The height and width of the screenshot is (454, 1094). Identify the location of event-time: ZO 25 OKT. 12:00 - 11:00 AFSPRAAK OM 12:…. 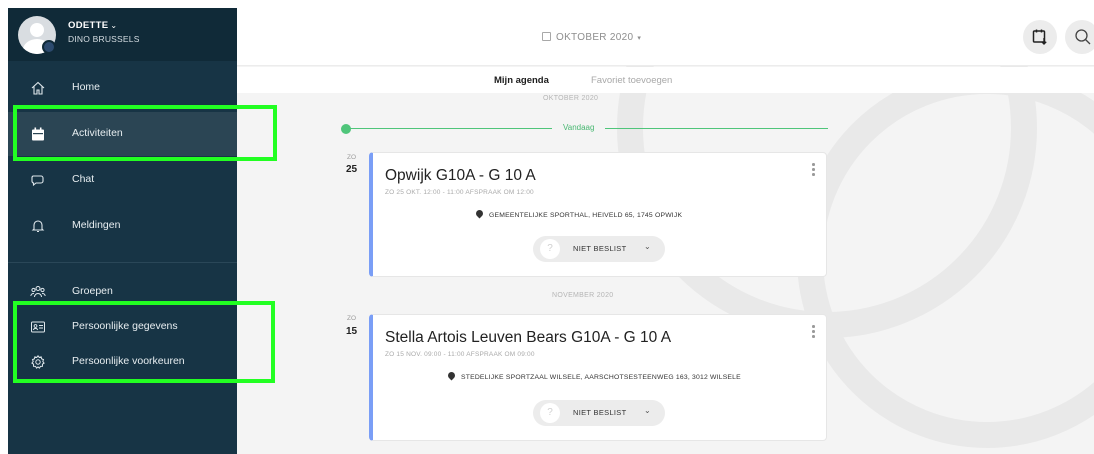
(459, 192).